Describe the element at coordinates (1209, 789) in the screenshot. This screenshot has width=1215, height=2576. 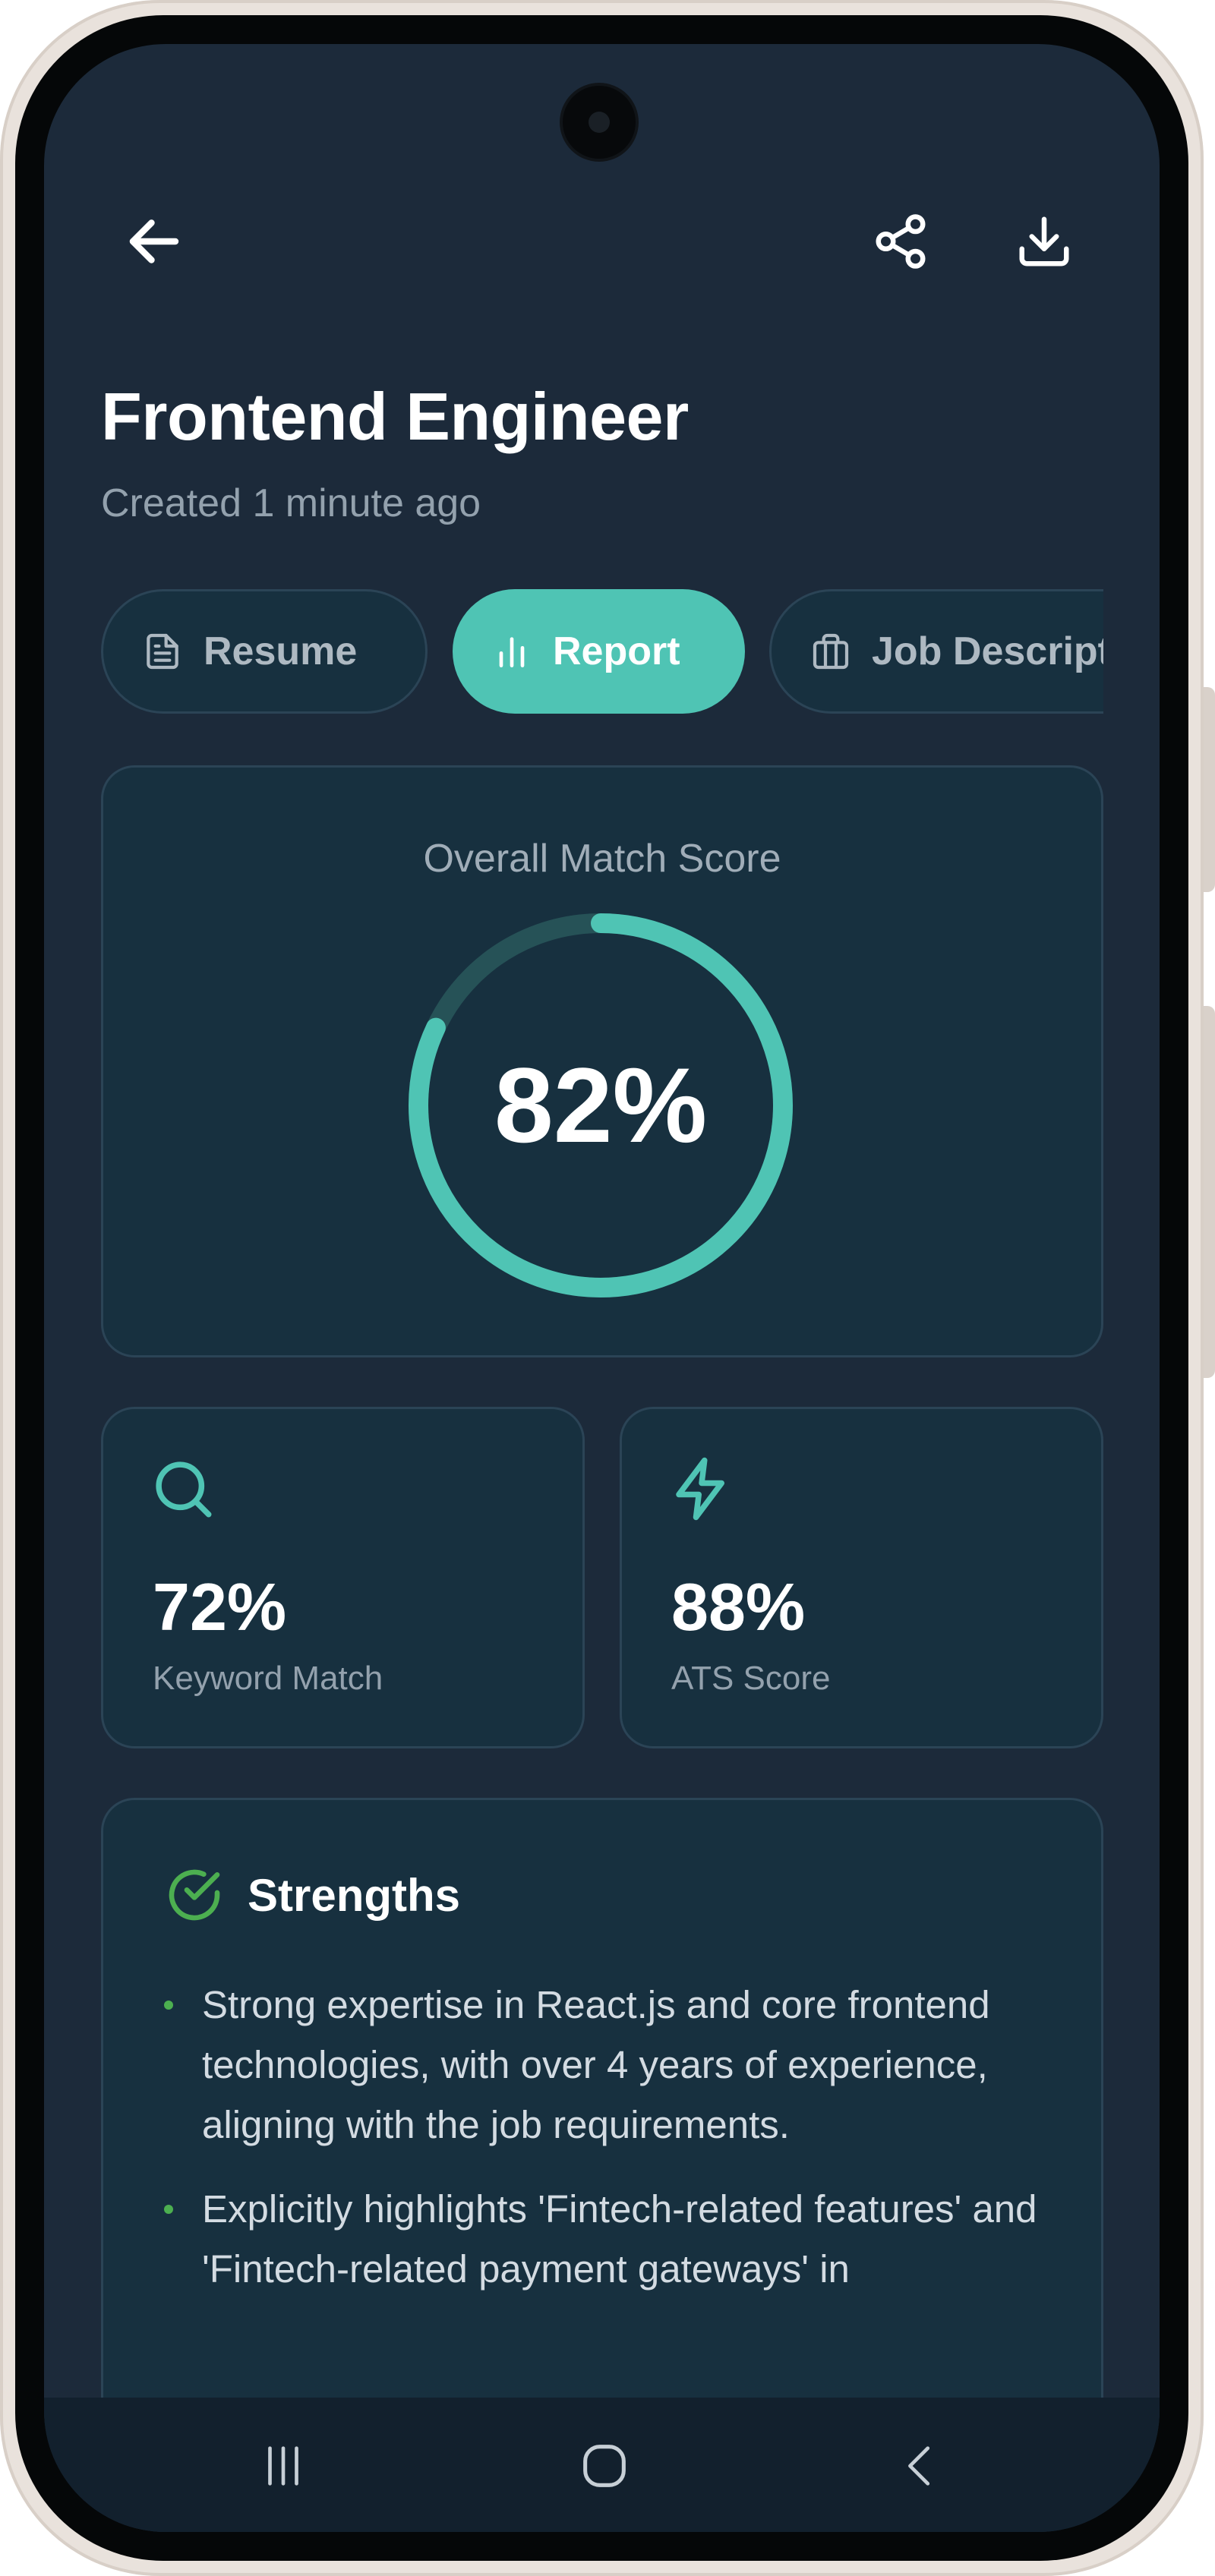
I see `volume-button` at that location.